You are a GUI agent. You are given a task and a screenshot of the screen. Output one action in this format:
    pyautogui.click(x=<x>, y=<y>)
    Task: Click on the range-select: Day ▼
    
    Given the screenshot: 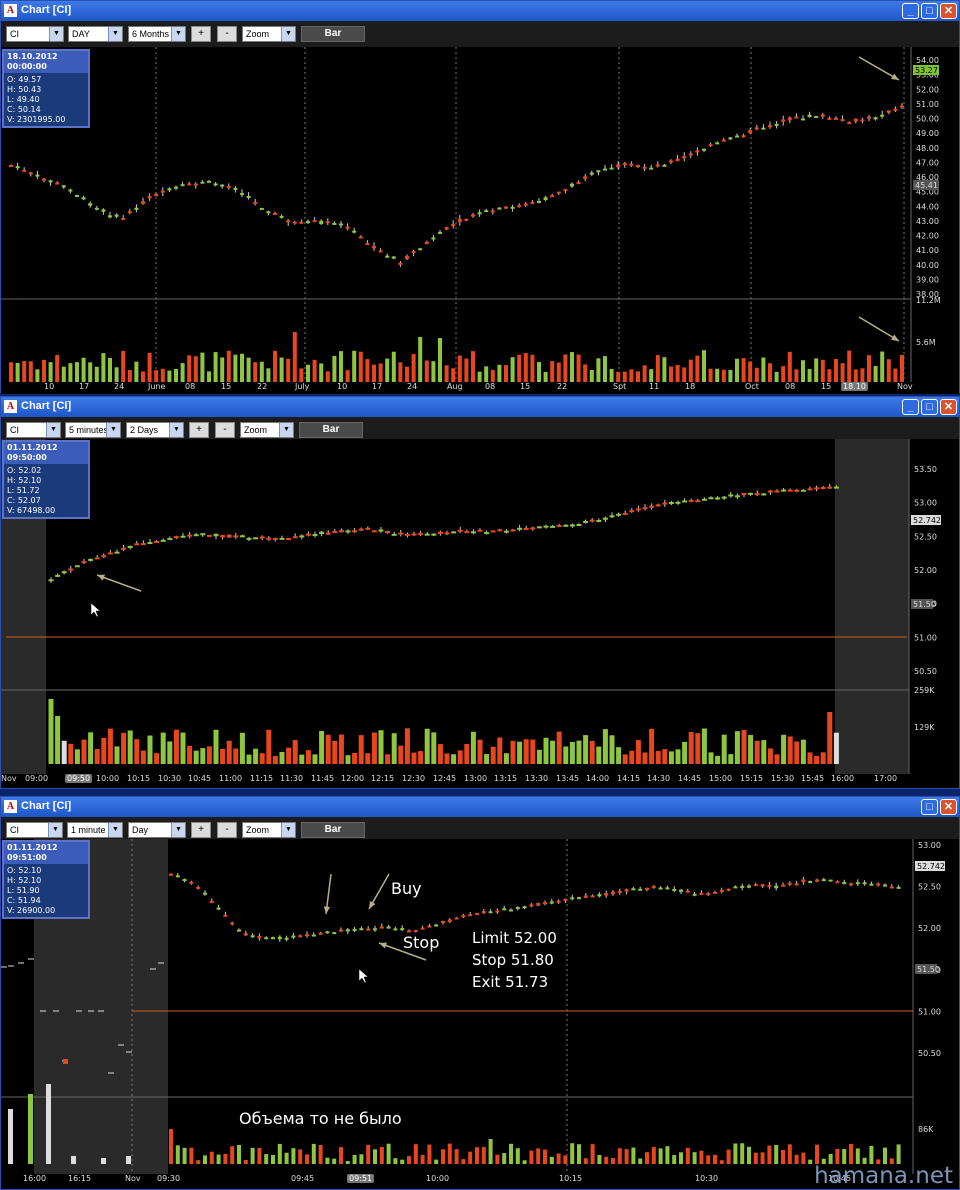 What is the action you would take?
    pyautogui.click(x=157, y=830)
    